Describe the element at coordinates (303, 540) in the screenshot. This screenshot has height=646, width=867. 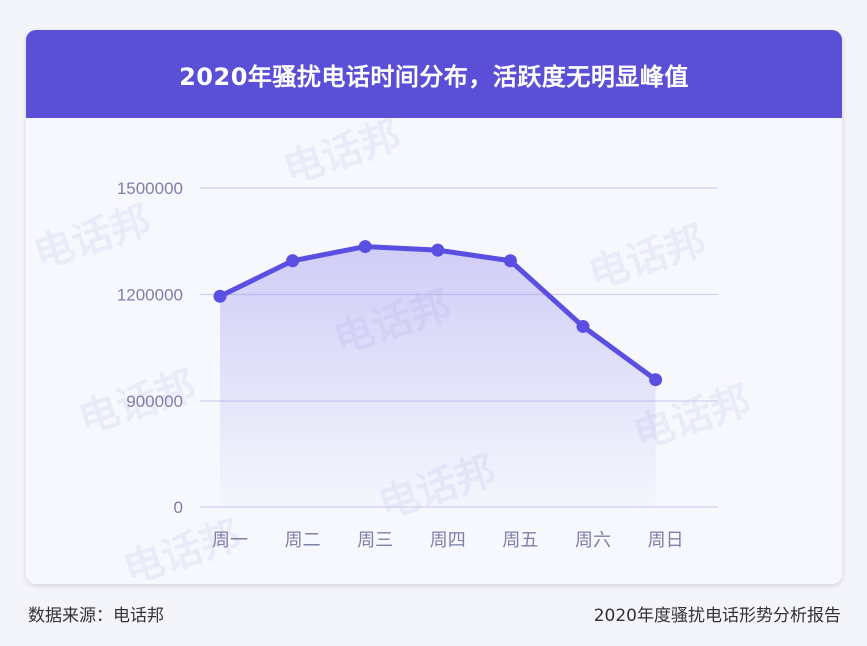
I see `x-tick-label: 周二` at that location.